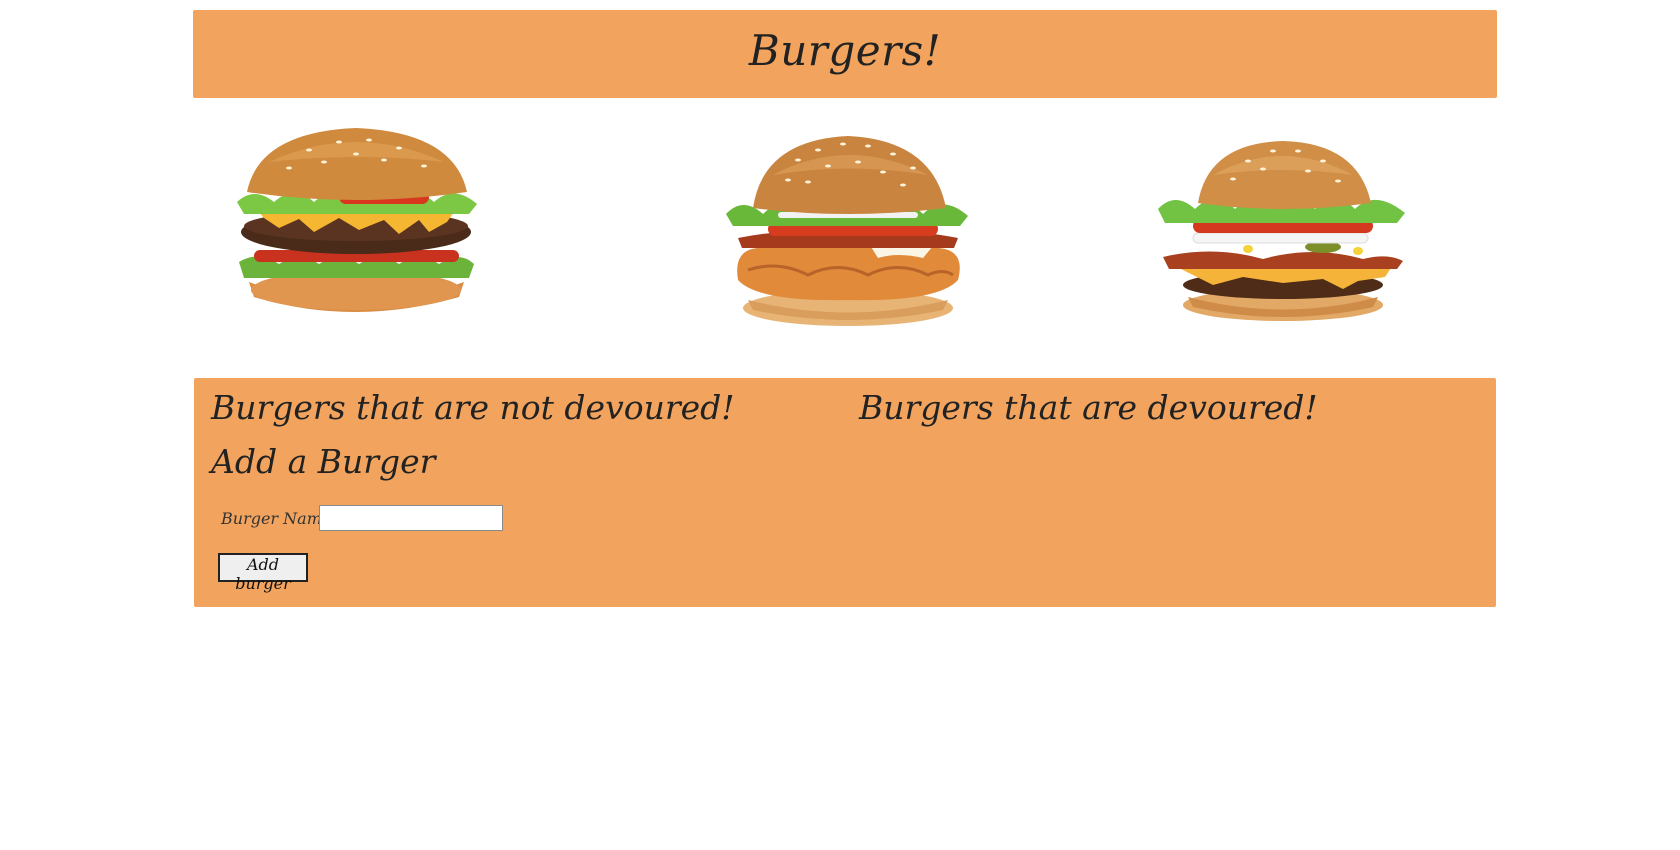 This screenshot has width=1680, height=850. What do you see at coordinates (411, 518) in the screenshot?
I see `burger-name-input` at bounding box center [411, 518].